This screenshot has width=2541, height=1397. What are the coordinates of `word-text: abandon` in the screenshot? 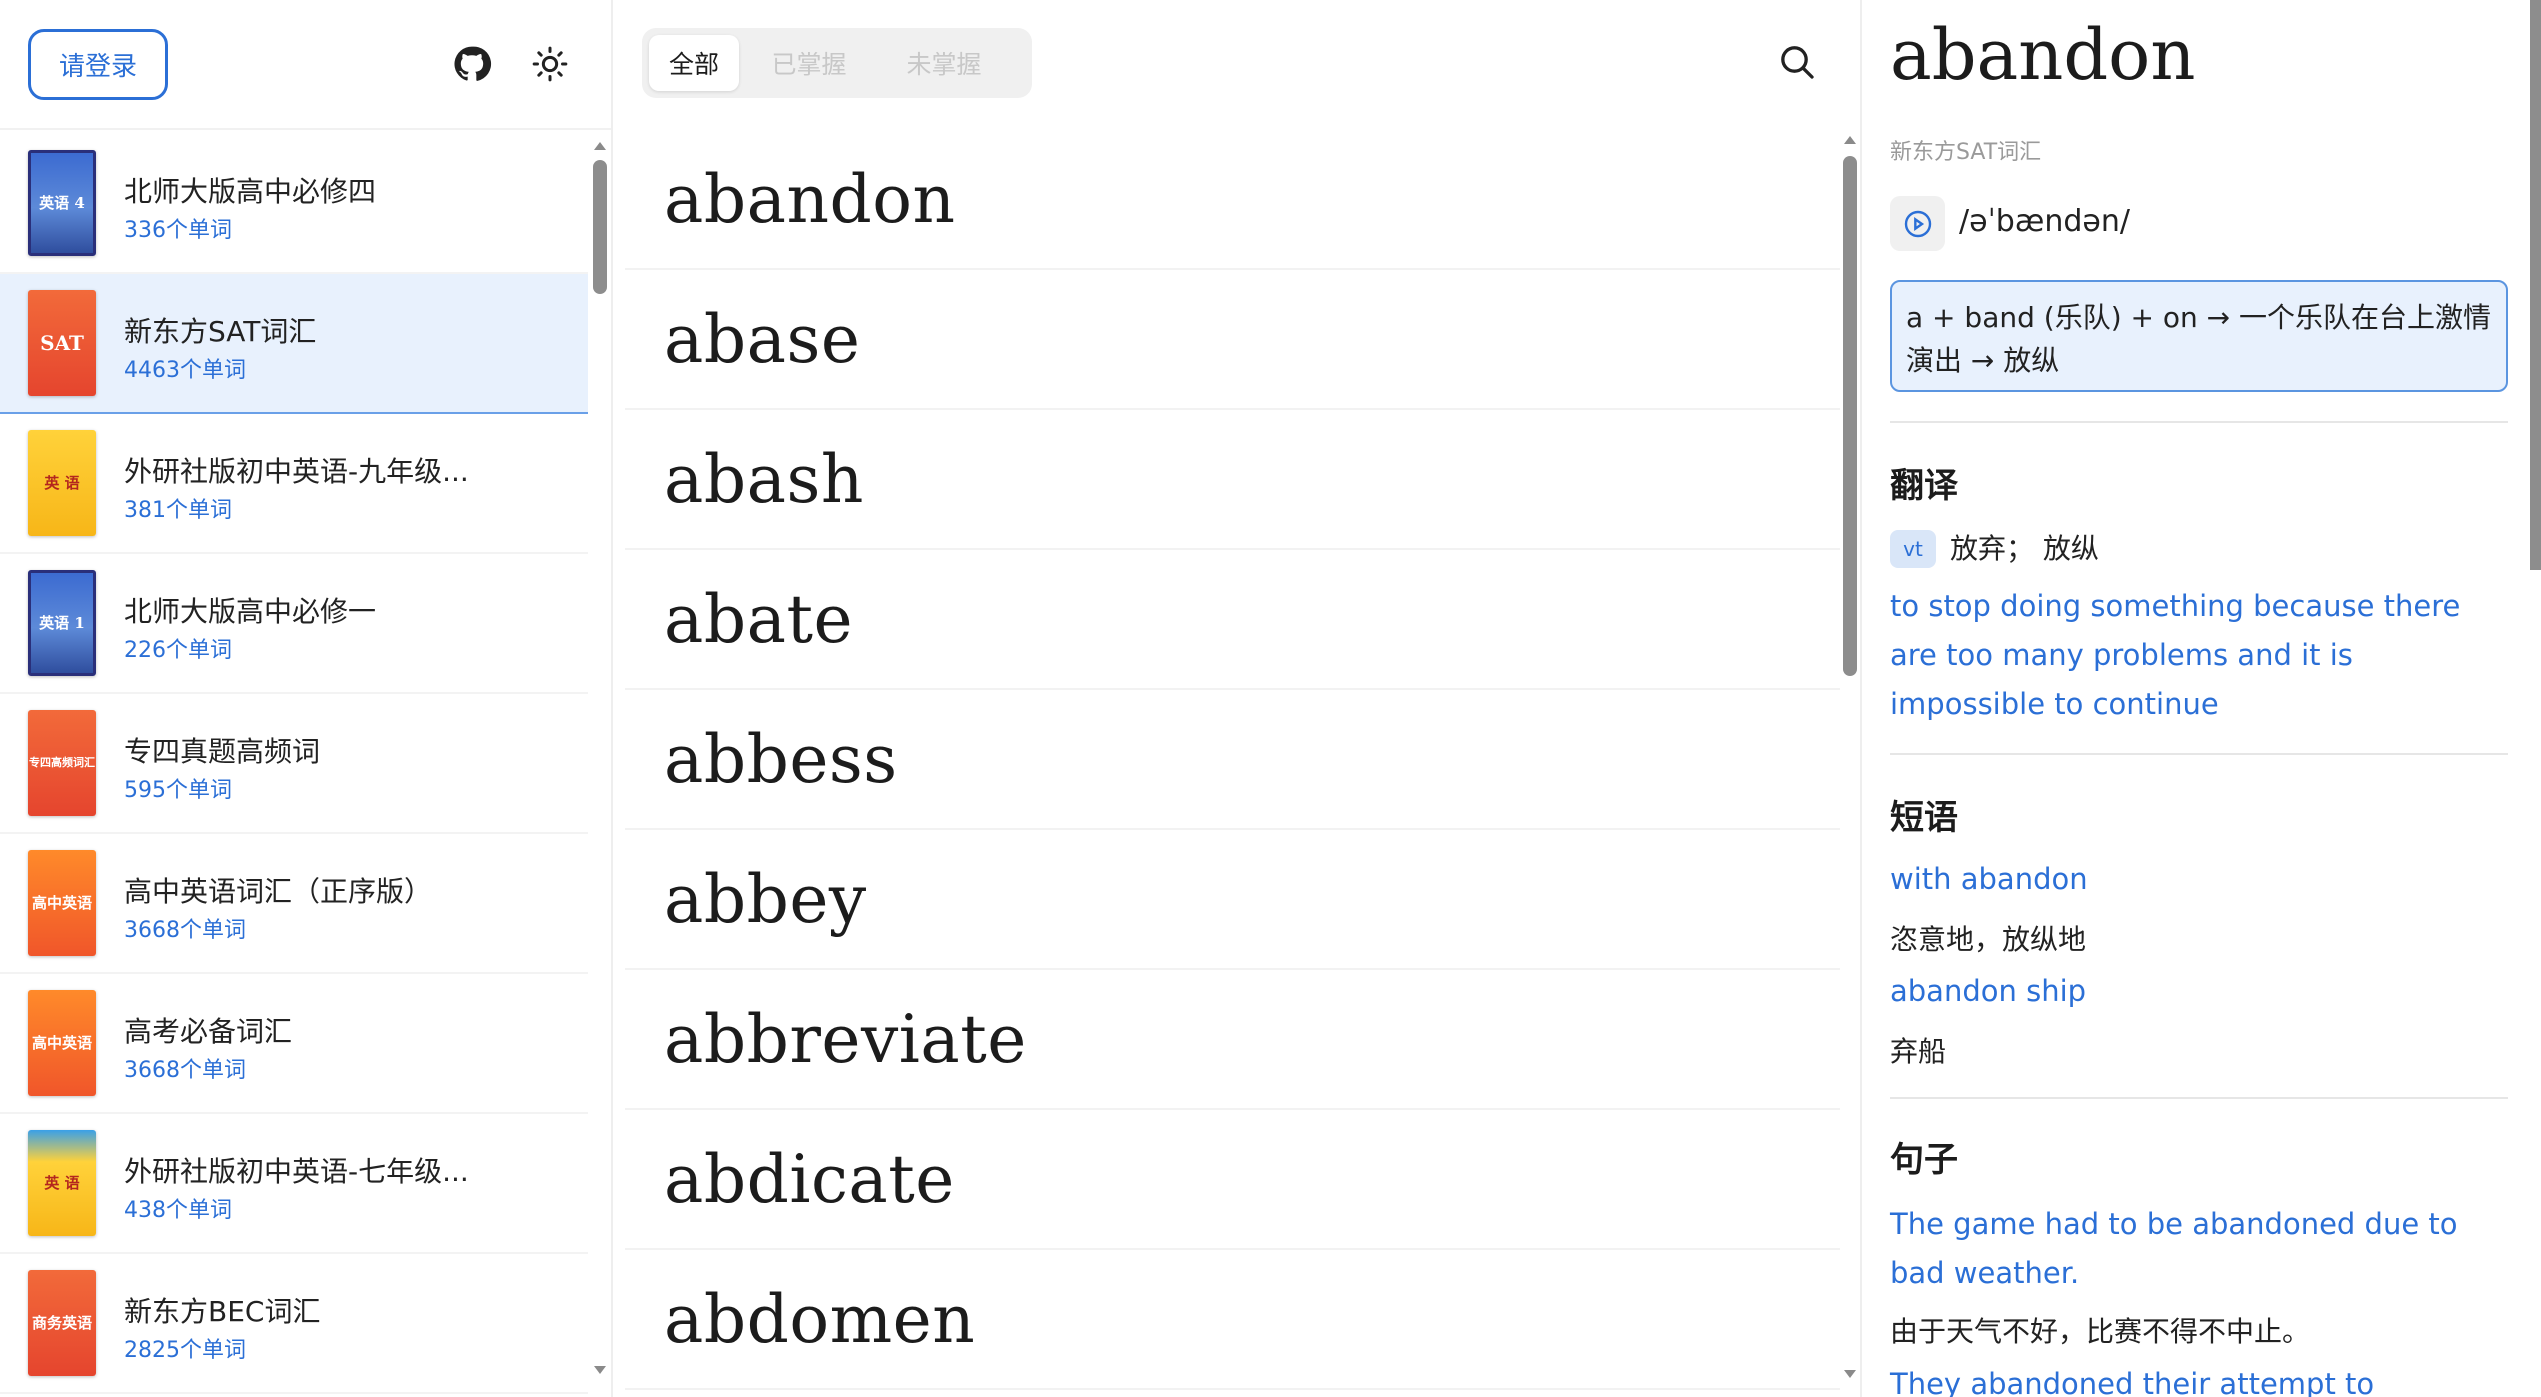 It's located at (810, 199).